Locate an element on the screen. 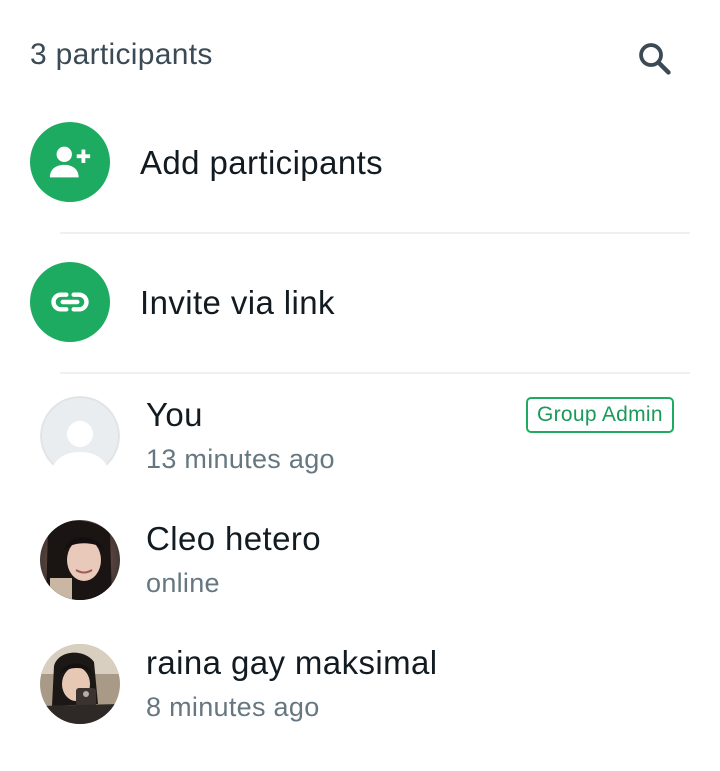  add-participants-button: Add participants is located at coordinates (360, 163).